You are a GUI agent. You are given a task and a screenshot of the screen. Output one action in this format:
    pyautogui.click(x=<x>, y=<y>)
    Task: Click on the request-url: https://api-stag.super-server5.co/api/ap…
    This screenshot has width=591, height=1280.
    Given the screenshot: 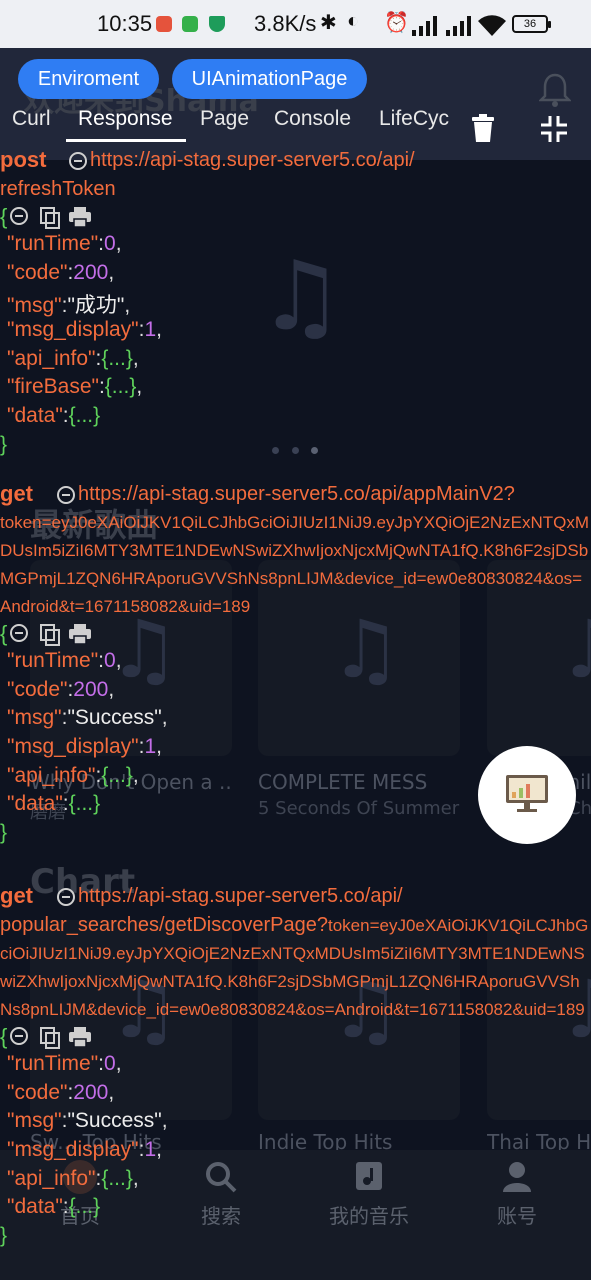 What is the action you would take?
    pyautogui.click(x=296, y=494)
    